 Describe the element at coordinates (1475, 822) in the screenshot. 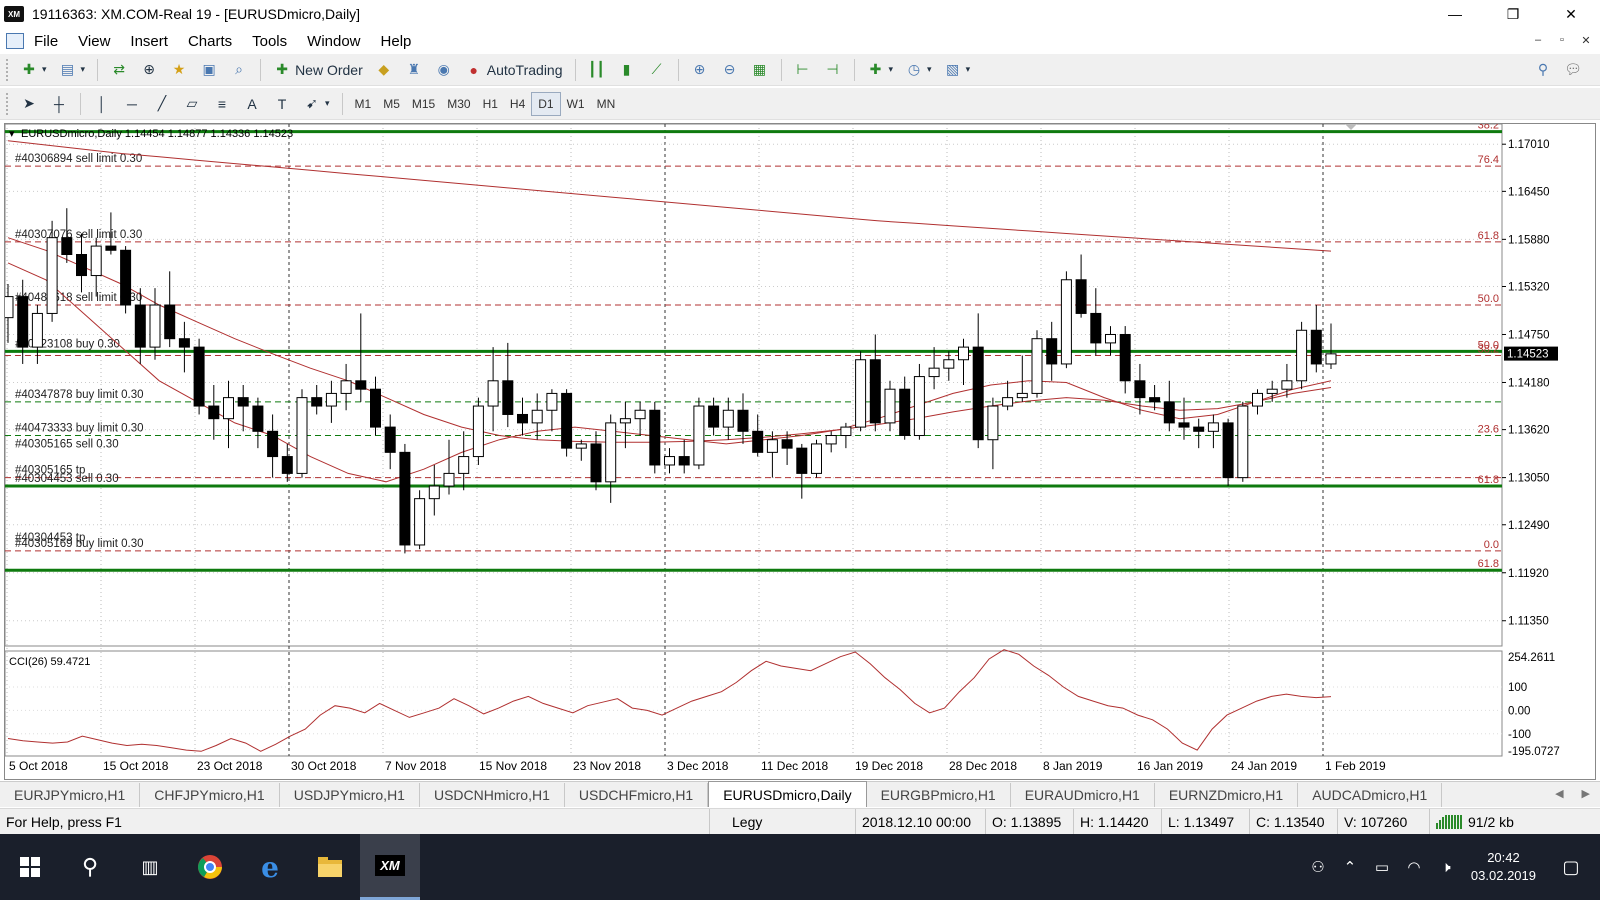

I see `status-connection: 91/2 kb` at that location.